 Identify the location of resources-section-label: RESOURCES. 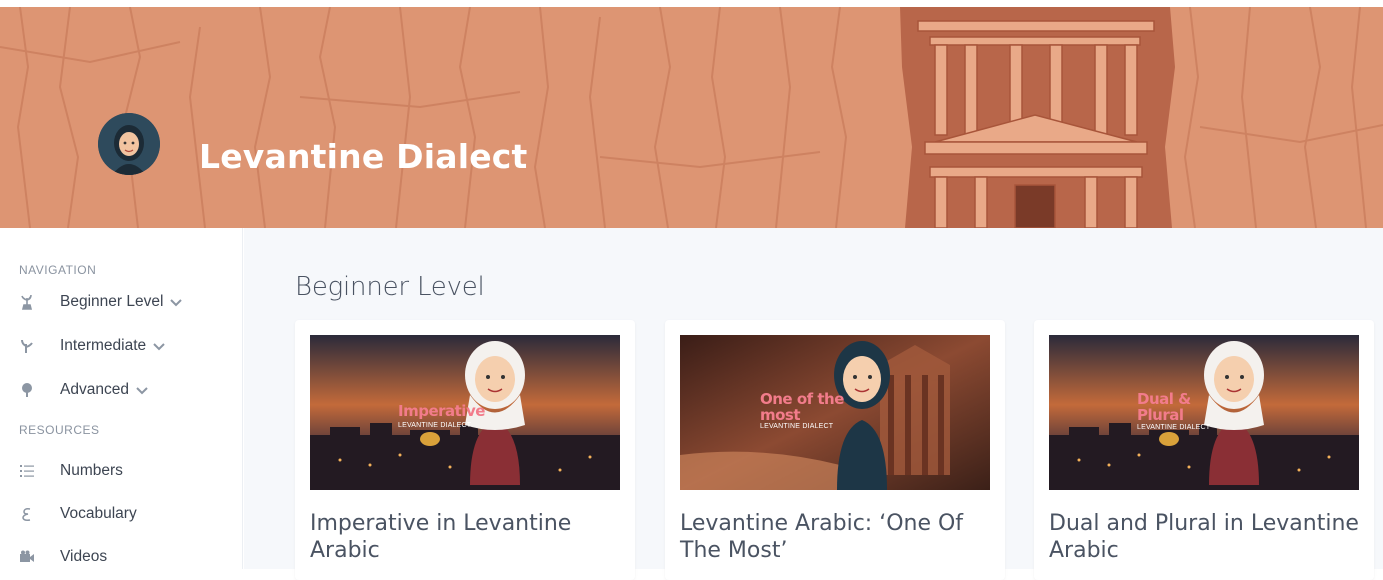
(59, 430).